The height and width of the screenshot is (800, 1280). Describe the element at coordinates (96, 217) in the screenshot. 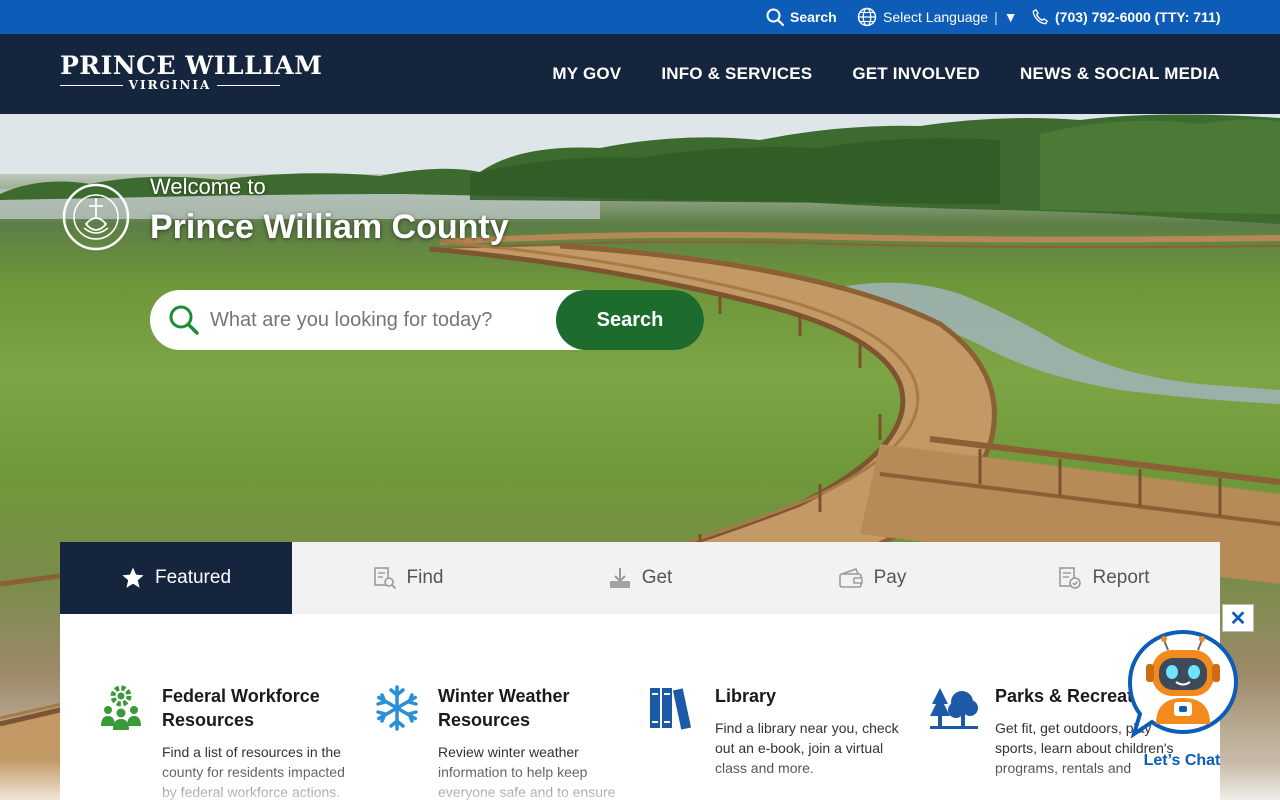

I see `county-seal-icon` at that location.